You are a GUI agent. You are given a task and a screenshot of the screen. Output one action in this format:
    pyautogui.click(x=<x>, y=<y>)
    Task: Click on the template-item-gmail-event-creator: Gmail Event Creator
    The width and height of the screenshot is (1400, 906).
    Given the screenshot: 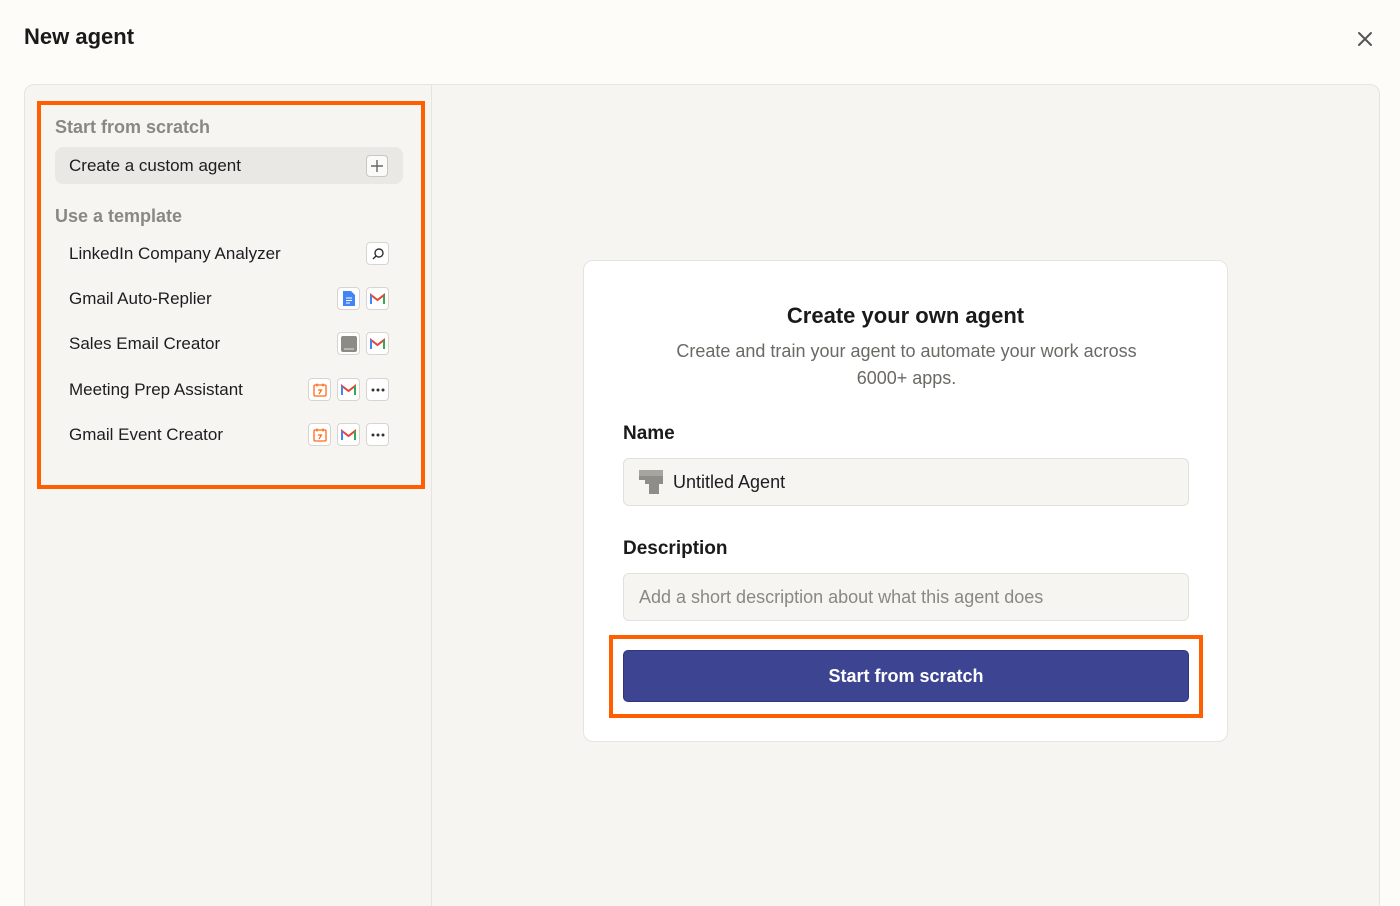 What is the action you would take?
    pyautogui.click(x=229, y=435)
    